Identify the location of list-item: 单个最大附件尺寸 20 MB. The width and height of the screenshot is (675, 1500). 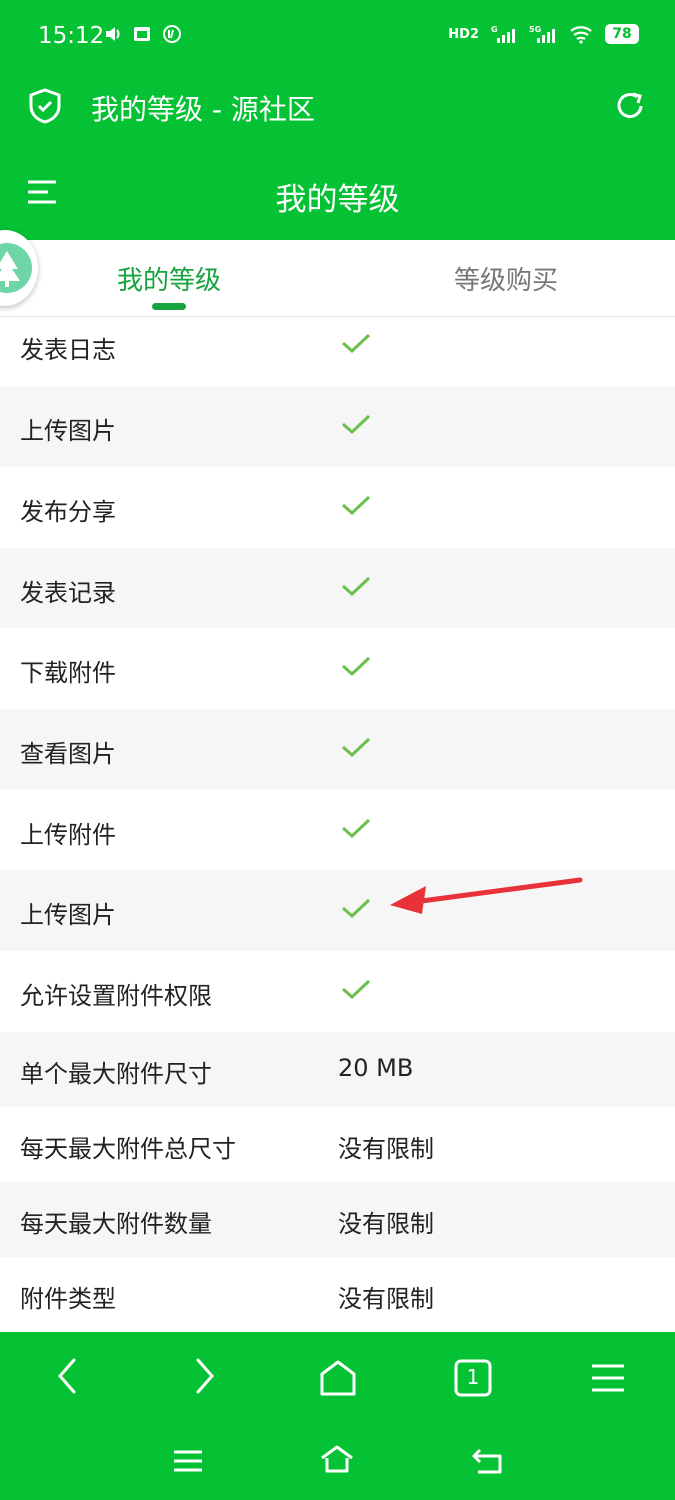
(337, 1069).